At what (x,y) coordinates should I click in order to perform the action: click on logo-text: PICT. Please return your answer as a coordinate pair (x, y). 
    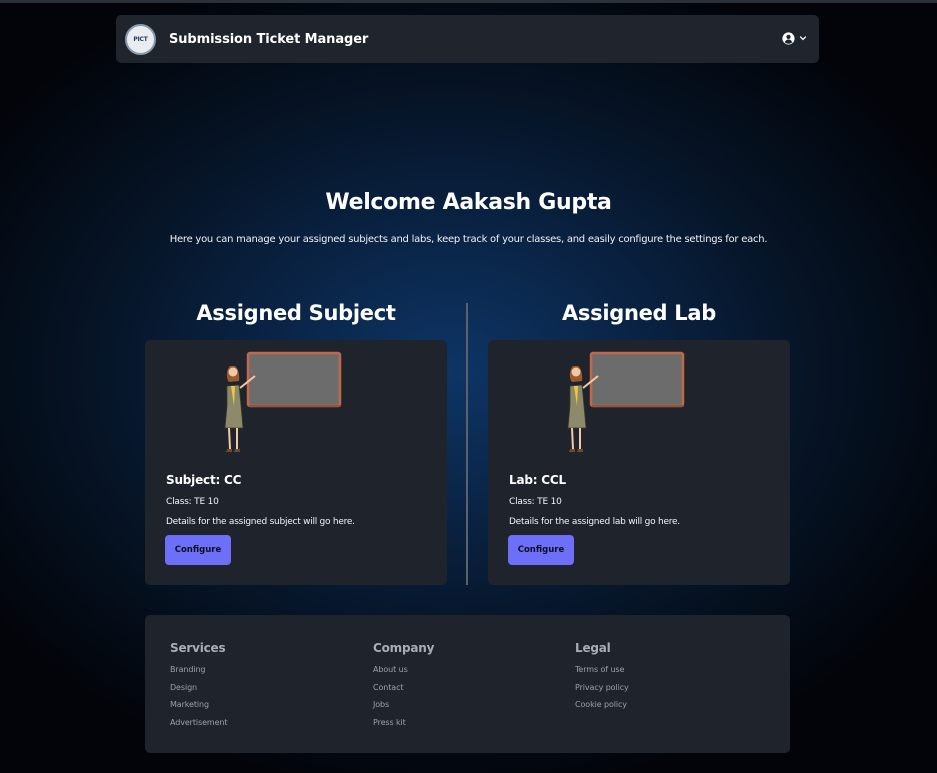
    Looking at the image, I should click on (140, 39).